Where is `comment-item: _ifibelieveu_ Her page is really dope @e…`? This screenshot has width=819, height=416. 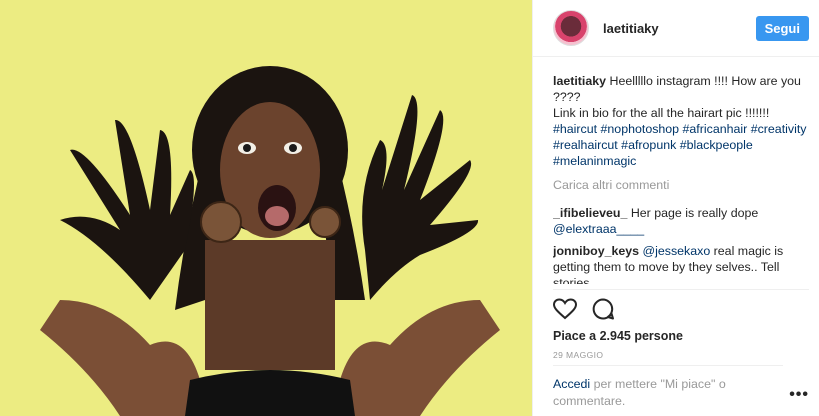
comment-item: _ifibelieveu_ Her page is really dope @e… is located at coordinates (681, 221).